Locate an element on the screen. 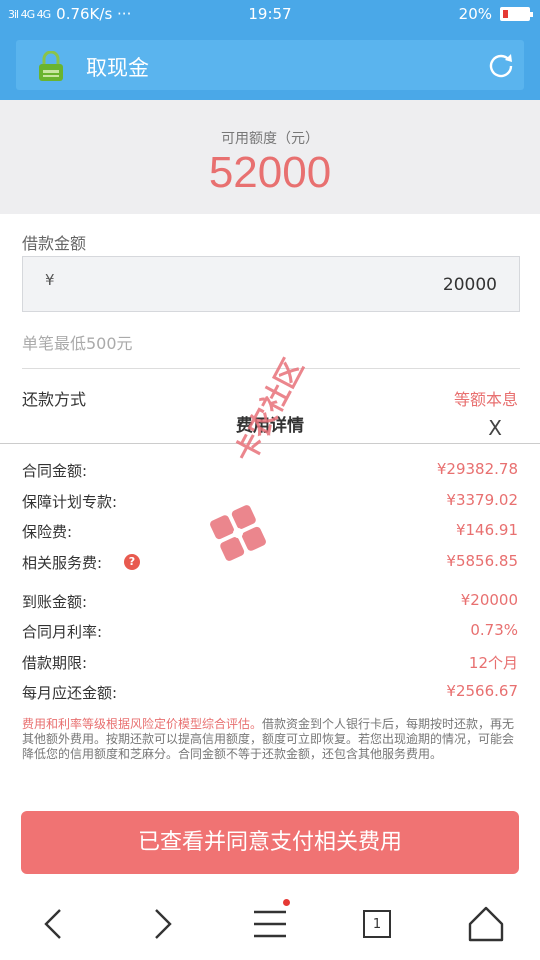  fee-label: 借款期限: is located at coordinates (55, 663).